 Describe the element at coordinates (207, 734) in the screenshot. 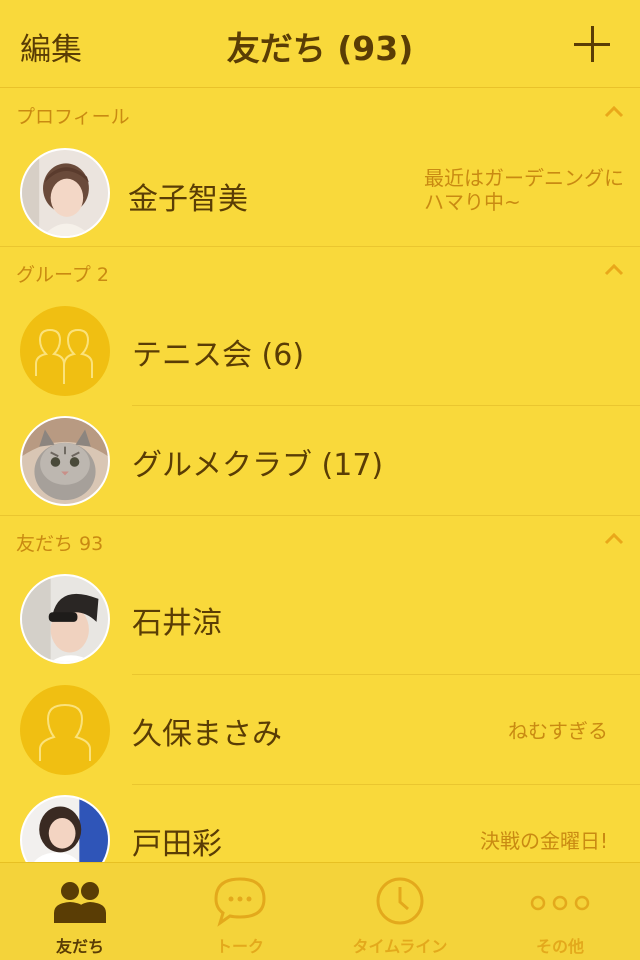

I see `friend-name: 久保まさみ` at that location.